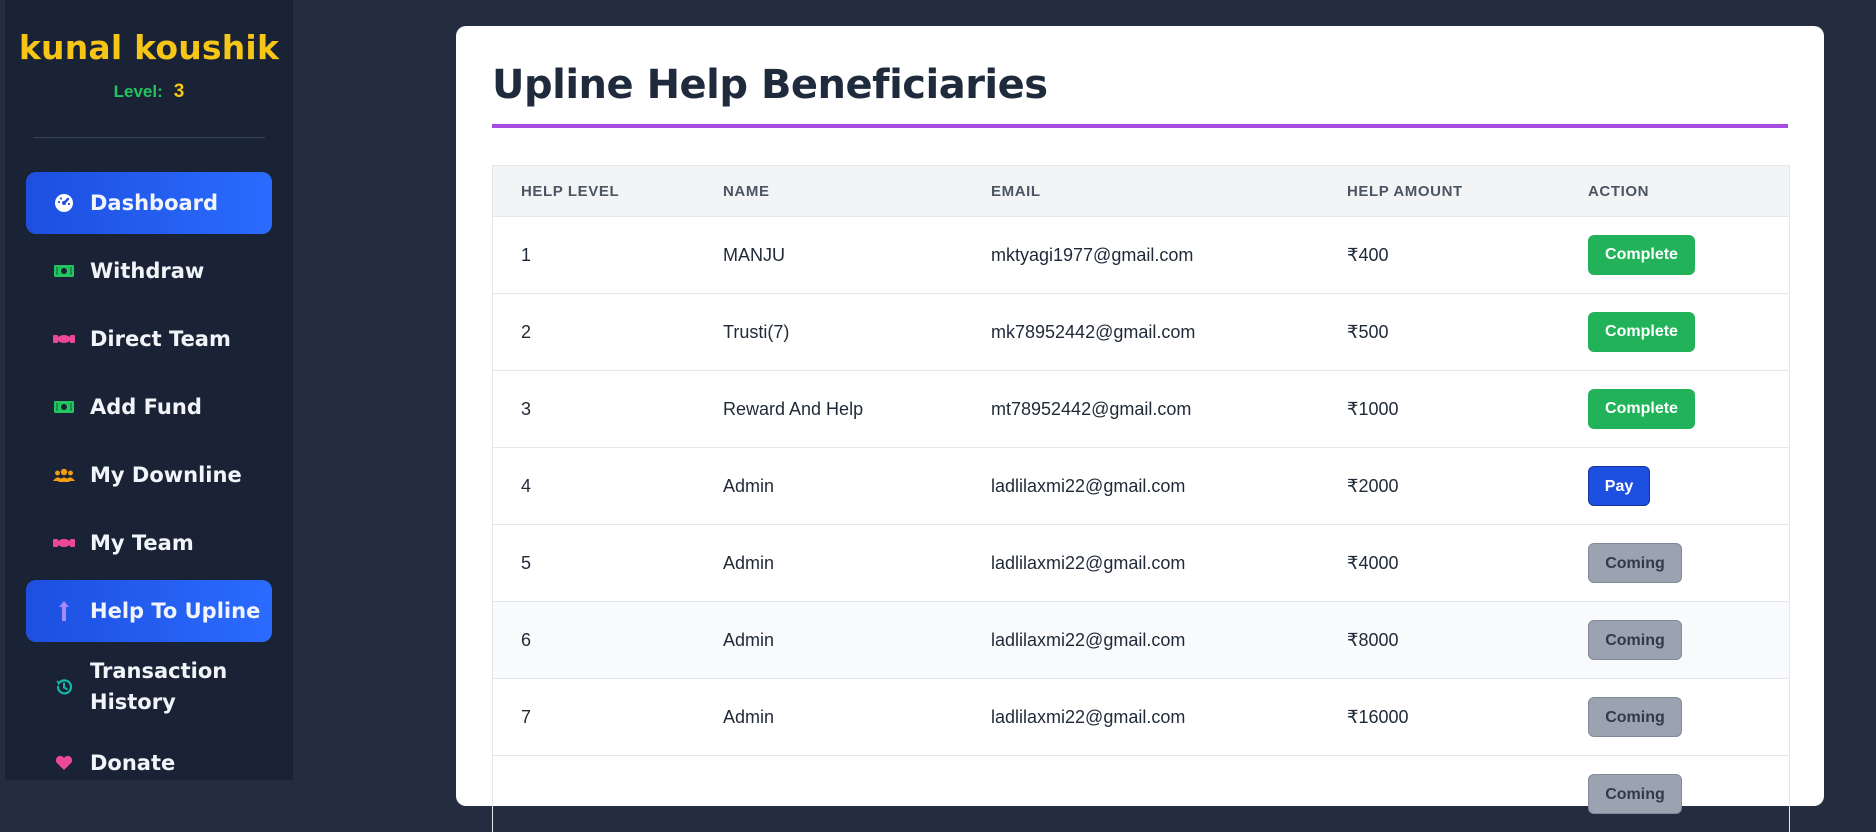 The width and height of the screenshot is (1876, 832). What do you see at coordinates (594, 332) in the screenshot?
I see `cell-help-level: 2` at bounding box center [594, 332].